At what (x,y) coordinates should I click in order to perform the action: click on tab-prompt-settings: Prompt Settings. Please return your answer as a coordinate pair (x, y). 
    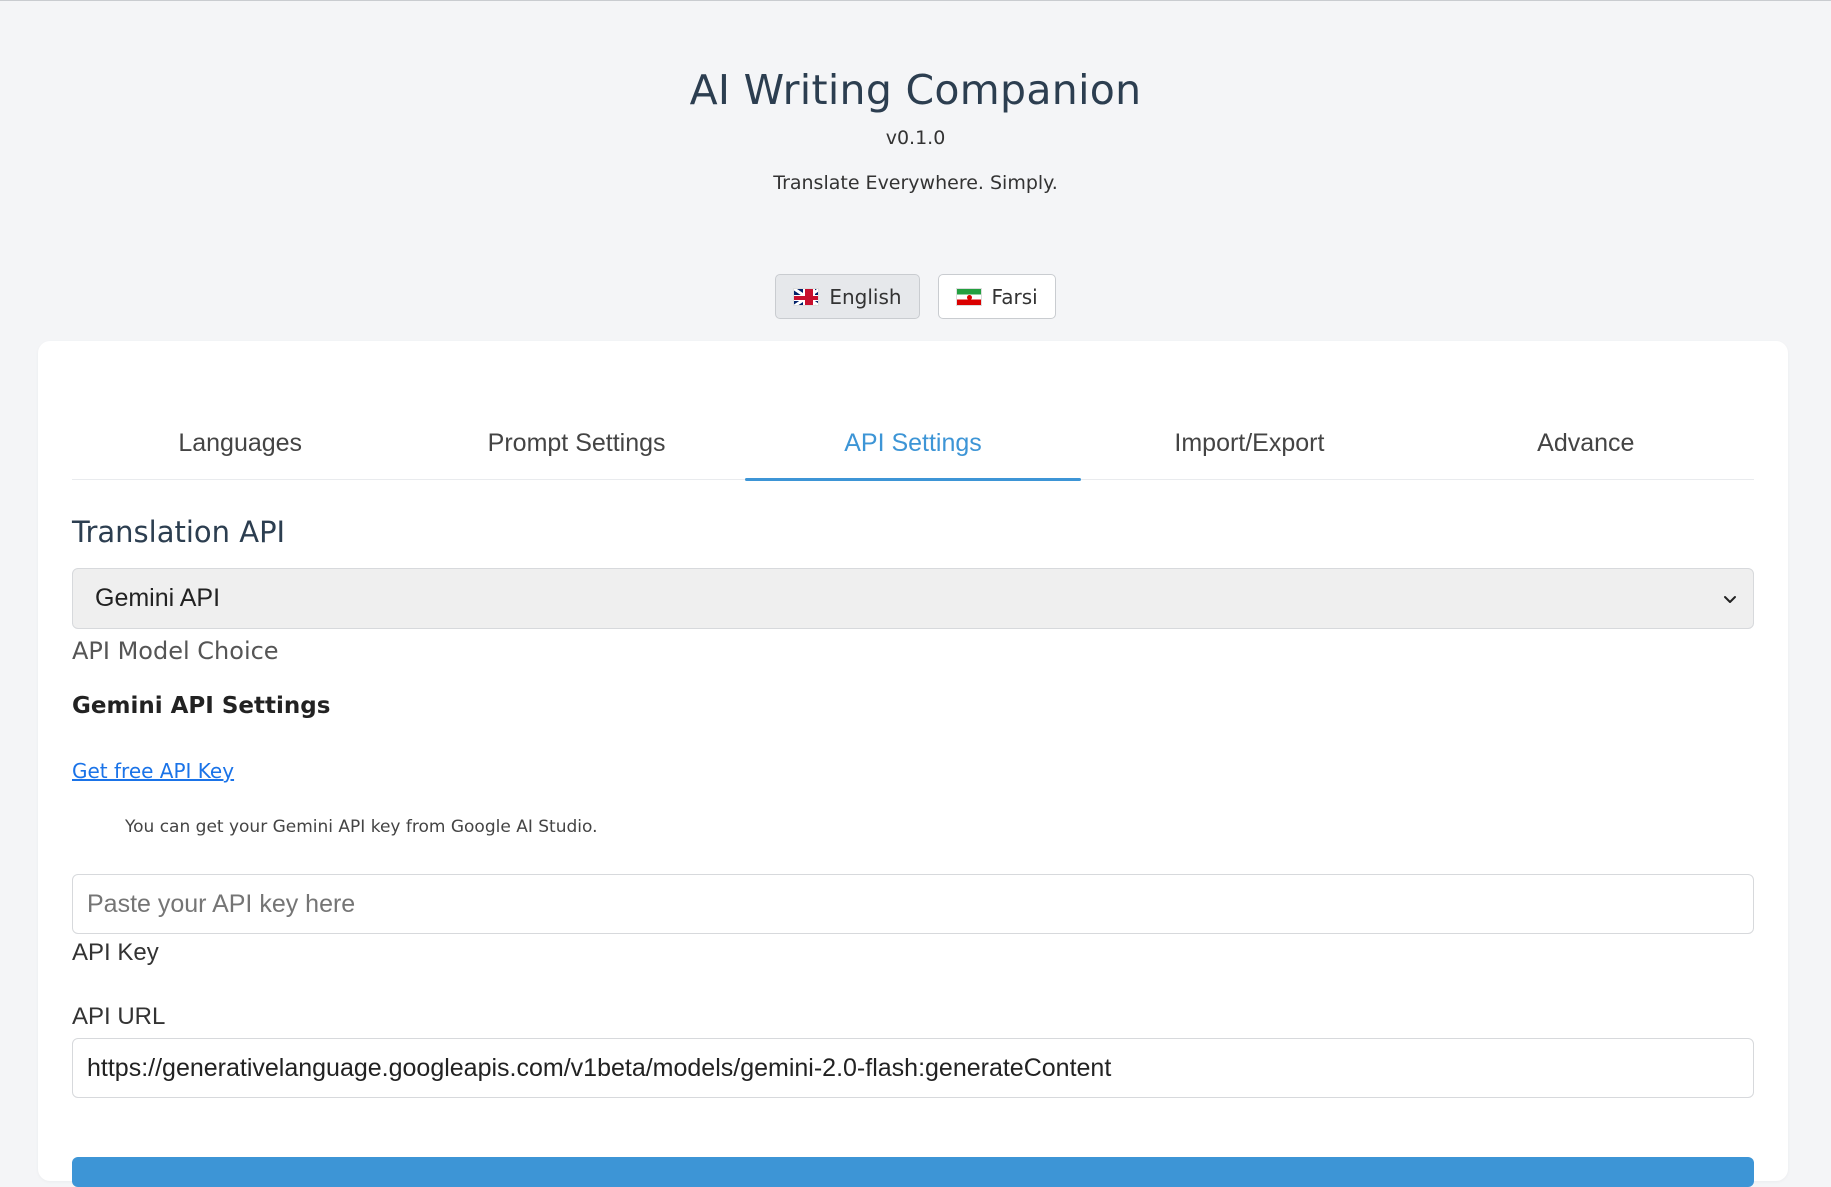
    Looking at the image, I should click on (576, 447).